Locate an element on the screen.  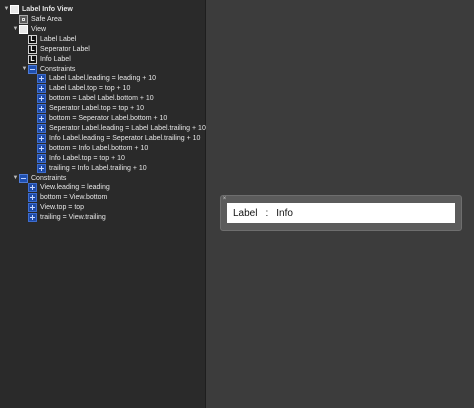
outline-row: trailing = Info Label.trailing + 10 is located at coordinates (88, 168).